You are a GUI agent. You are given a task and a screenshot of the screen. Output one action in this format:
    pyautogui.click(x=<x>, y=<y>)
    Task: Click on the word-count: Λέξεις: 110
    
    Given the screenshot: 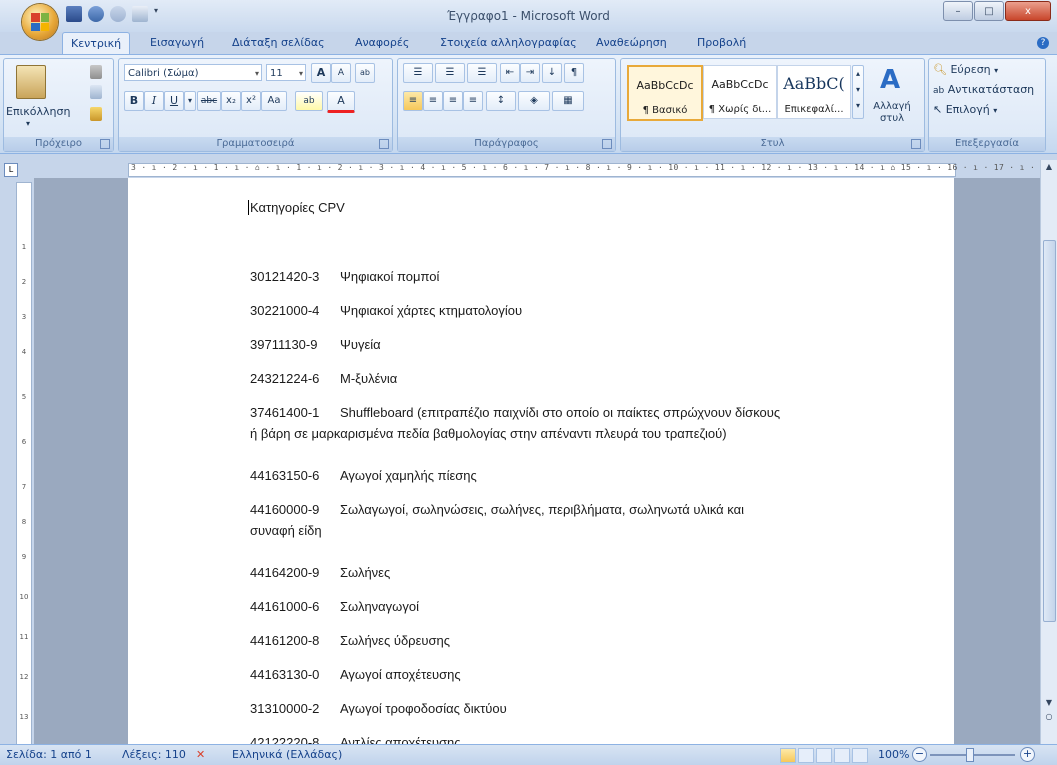 What is the action you would take?
    pyautogui.click(x=154, y=754)
    